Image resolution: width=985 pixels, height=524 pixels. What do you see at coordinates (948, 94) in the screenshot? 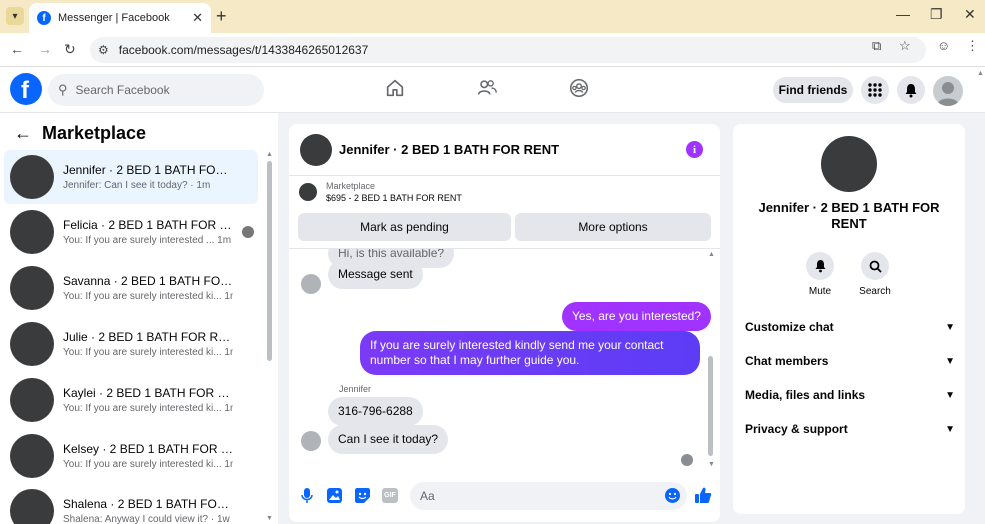
I see `user-silhouette-icon` at bounding box center [948, 94].